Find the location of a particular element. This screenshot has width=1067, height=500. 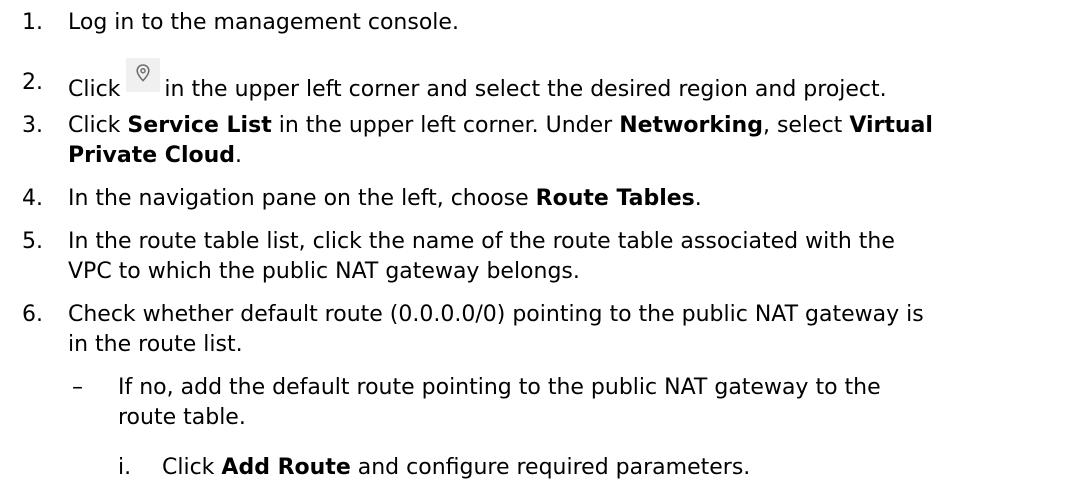

sub-step-text-line-2: route table. is located at coordinates (182, 417).